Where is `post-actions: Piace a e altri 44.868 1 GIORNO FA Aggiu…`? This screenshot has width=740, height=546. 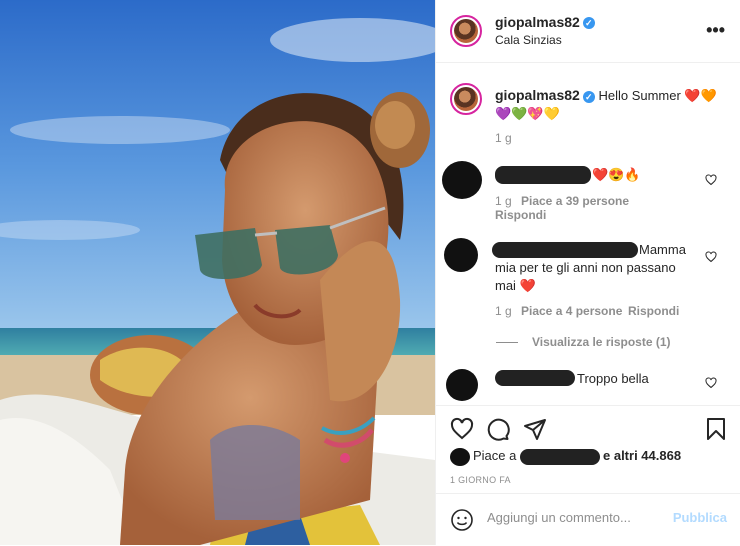 post-actions: Piace a e altri 44.868 1 GIORNO FA Aggiu… is located at coordinates (588, 475).